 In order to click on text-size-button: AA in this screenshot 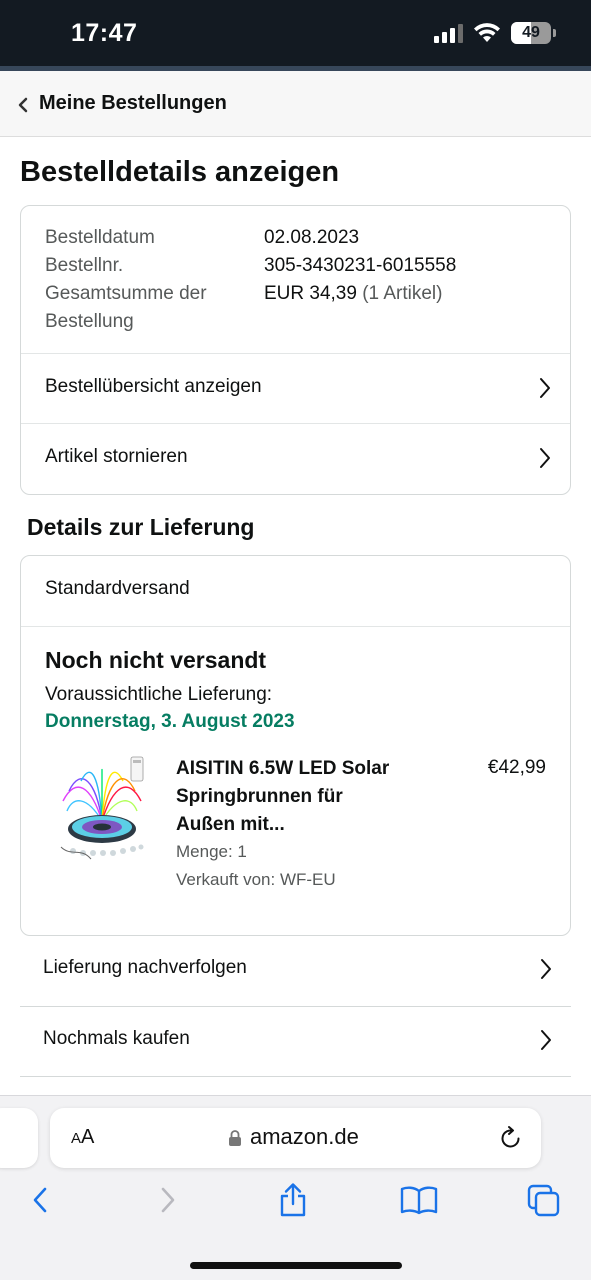, I will do `click(82, 1137)`.